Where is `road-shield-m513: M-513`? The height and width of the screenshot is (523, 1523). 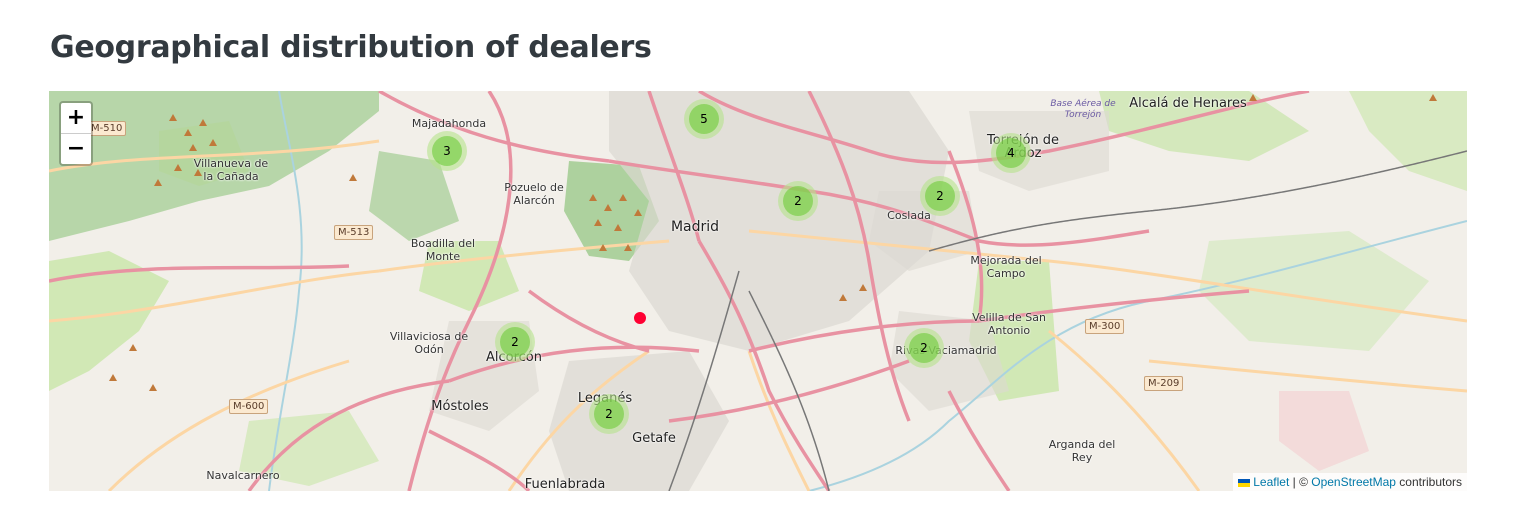
road-shield-m513: M-513 is located at coordinates (354, 232).